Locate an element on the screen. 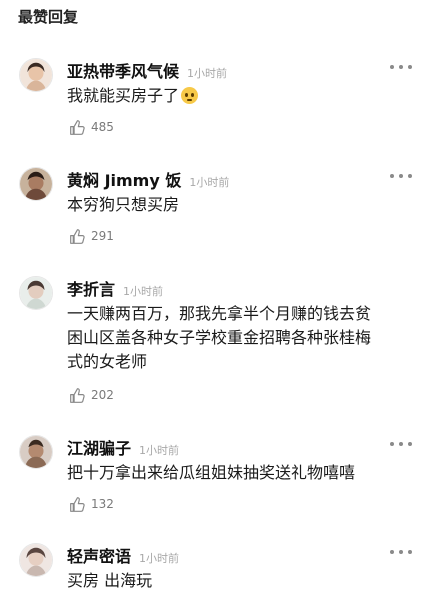 The height and width of the screenshot is (593, 440). like-count: 485 is located at coordinates (102, 127).